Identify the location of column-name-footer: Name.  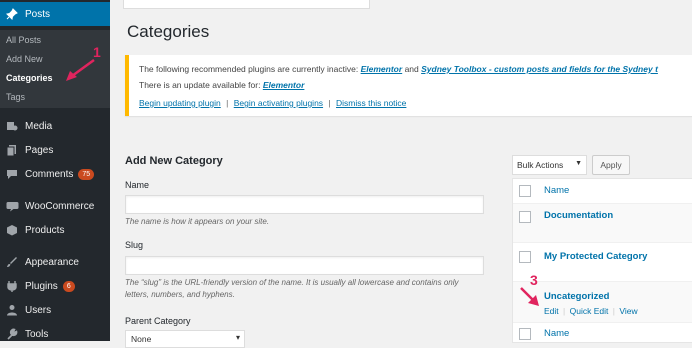
(556, 333).